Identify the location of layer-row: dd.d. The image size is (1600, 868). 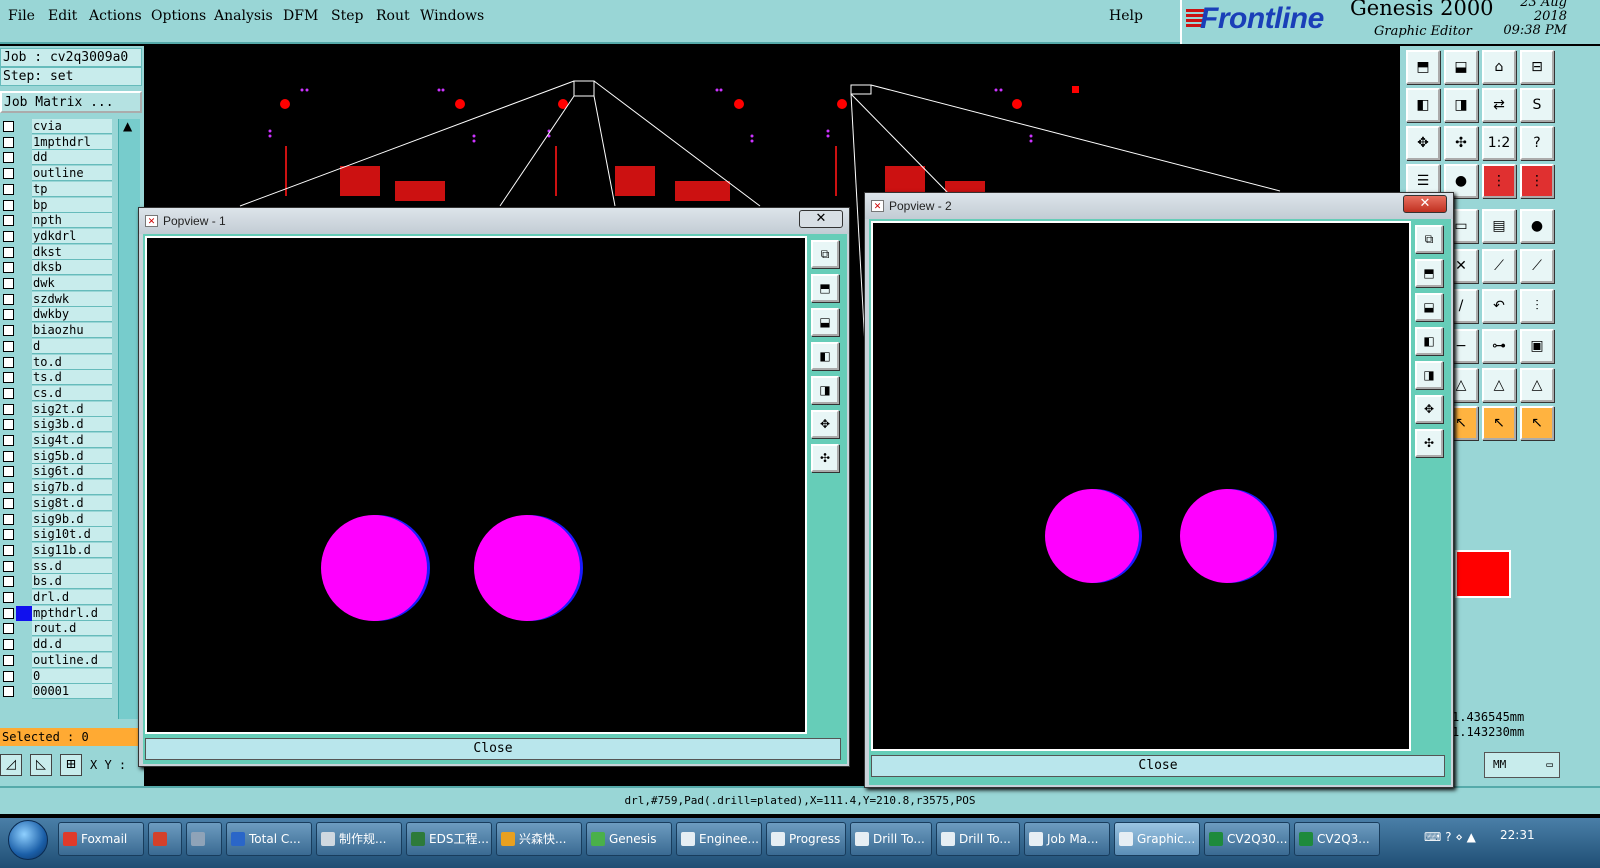
(57, 645).